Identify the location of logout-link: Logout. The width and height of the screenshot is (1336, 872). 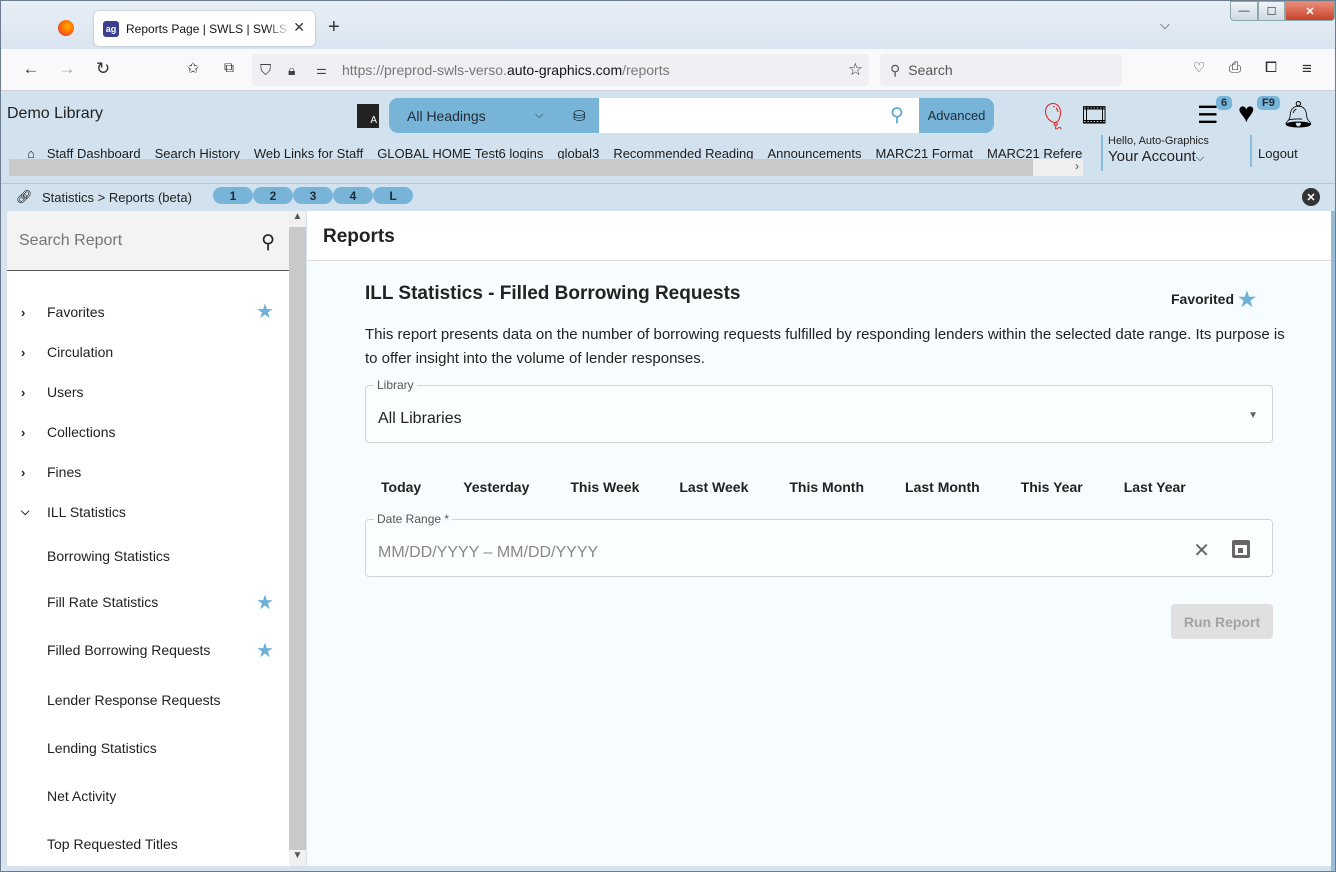
(1274, 151).